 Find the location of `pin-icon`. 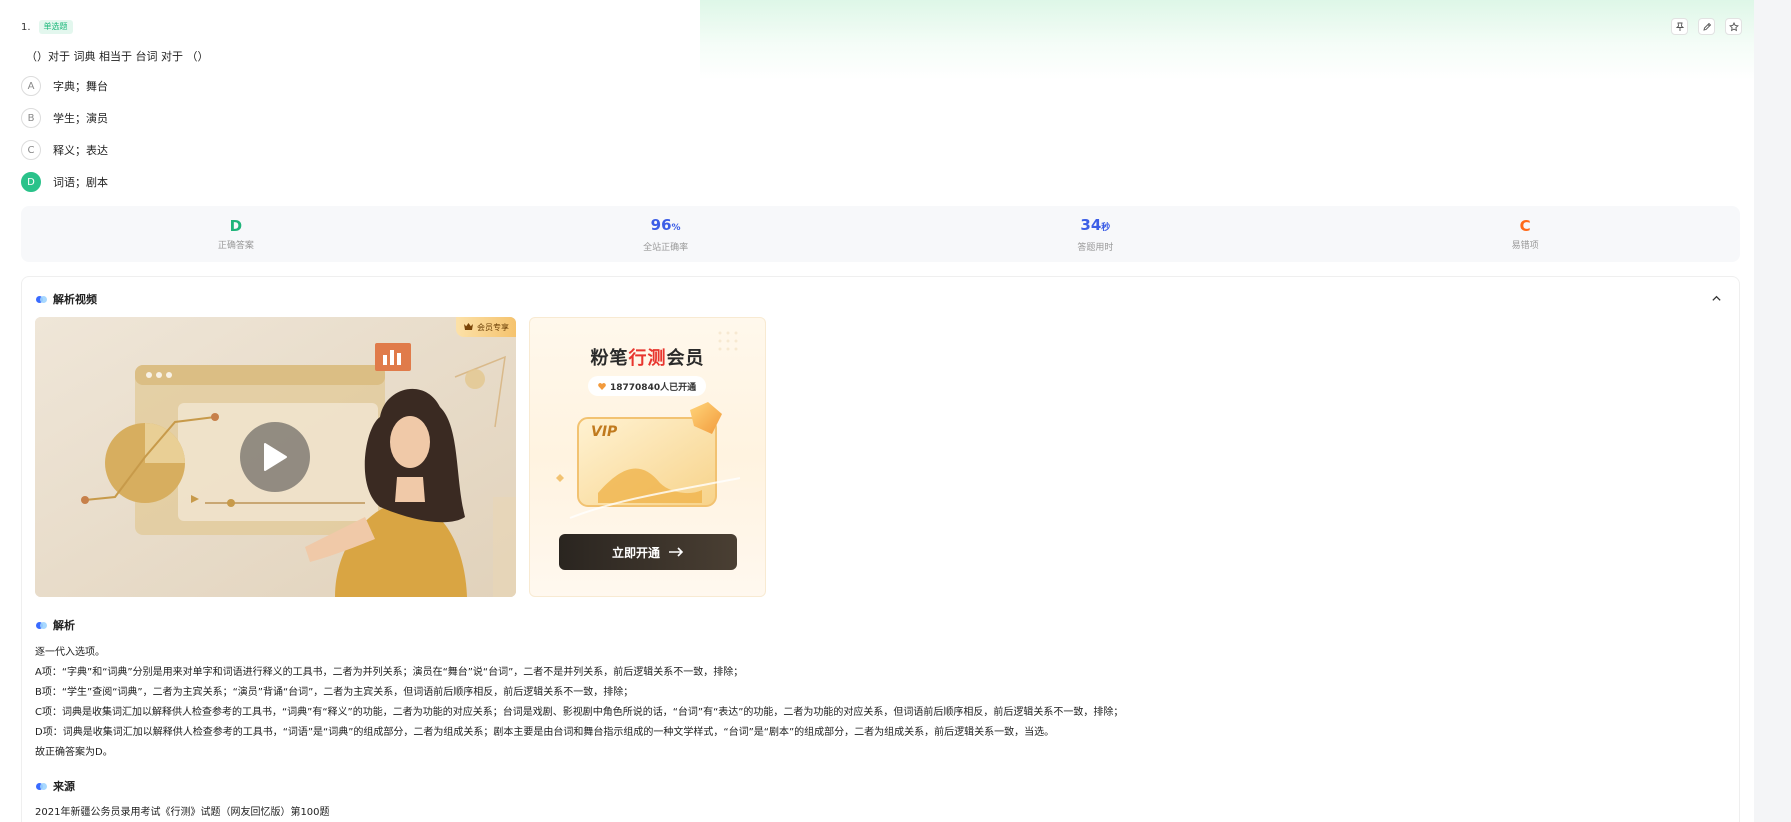

pin-icon is located at coordinates (1679, 26).